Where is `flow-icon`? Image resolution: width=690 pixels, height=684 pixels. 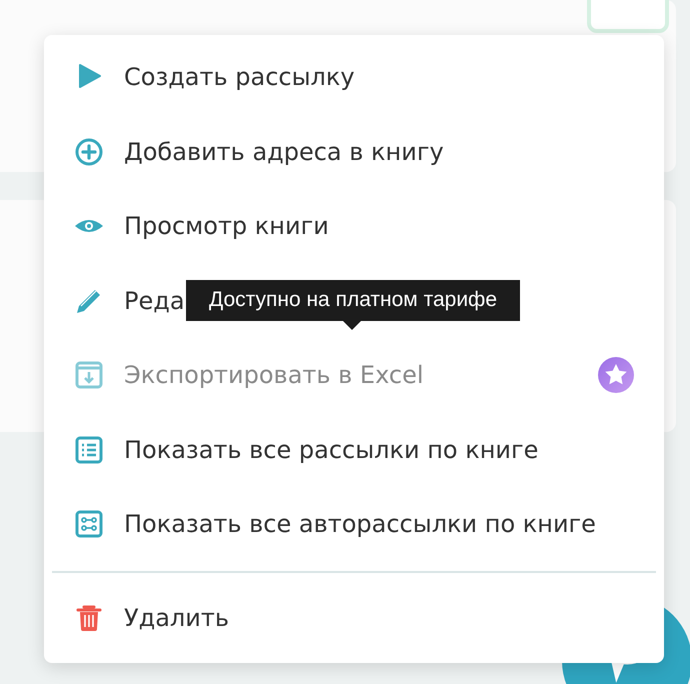 flow-icon is located at coordinates (89, 524).